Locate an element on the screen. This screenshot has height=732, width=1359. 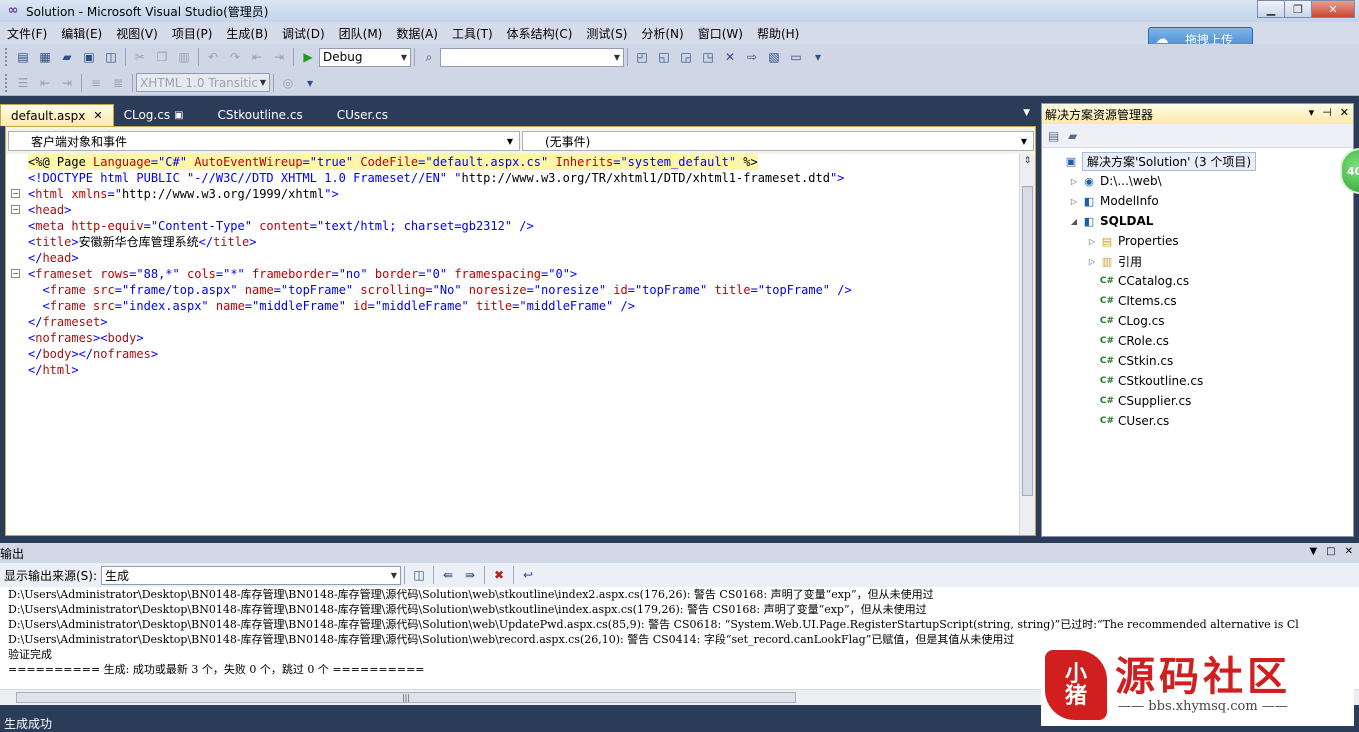
menu-team: 团队(M) is located at coordinates (361, 33).